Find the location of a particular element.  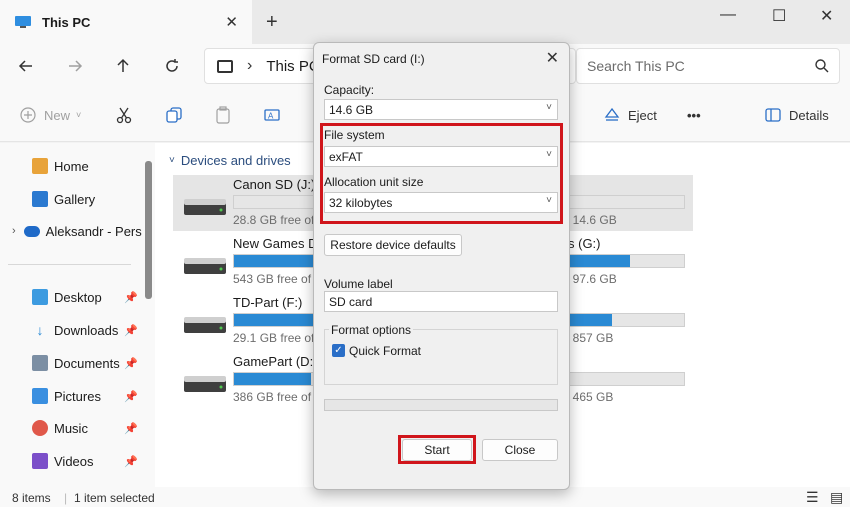

format-progress-bar is located at coordinates (441, 405).